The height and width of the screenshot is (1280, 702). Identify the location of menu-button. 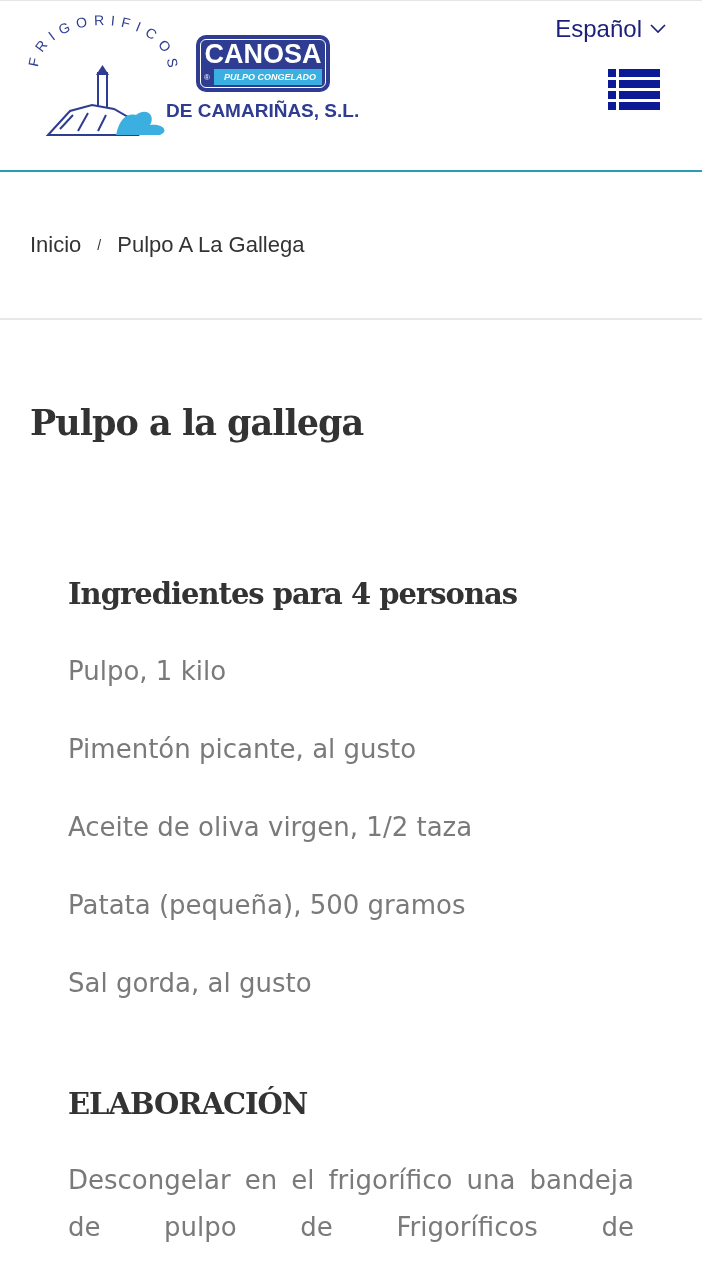
(634, 90).